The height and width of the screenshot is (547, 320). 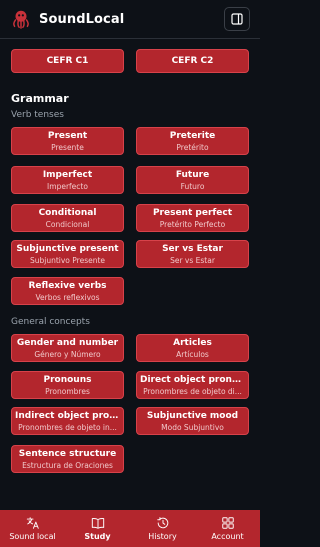 I want to click on nav-label: Account, so click(x=227, y=536).